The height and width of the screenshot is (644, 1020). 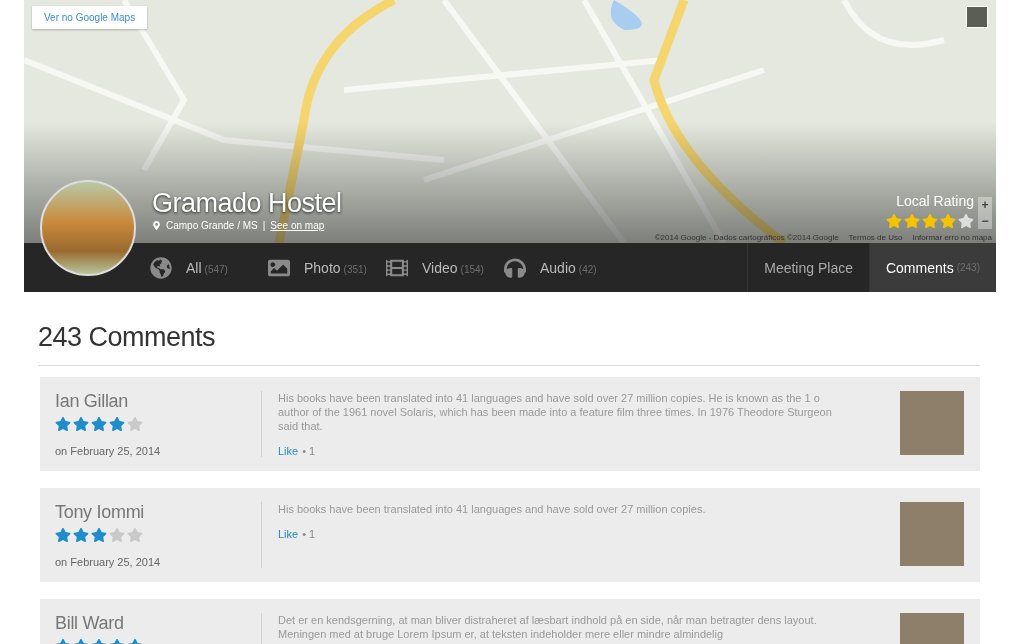 I want to click on zoom-in-button: +, so click(x=985, y=205).